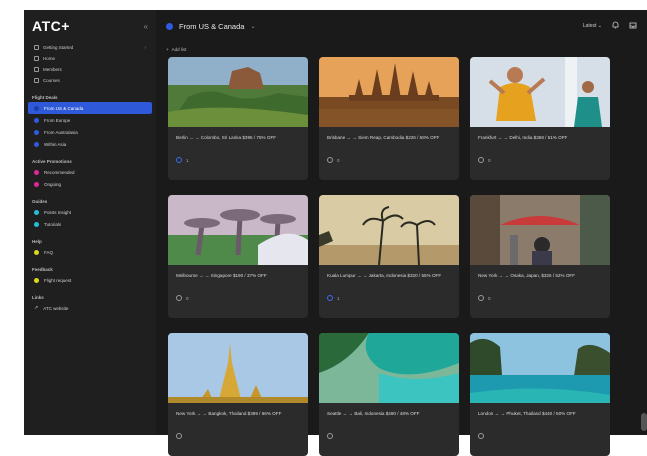  Describe the element at coordinates (252, 26) in the screenshot. I see `chevron-down-icon: ⌄` at that location.